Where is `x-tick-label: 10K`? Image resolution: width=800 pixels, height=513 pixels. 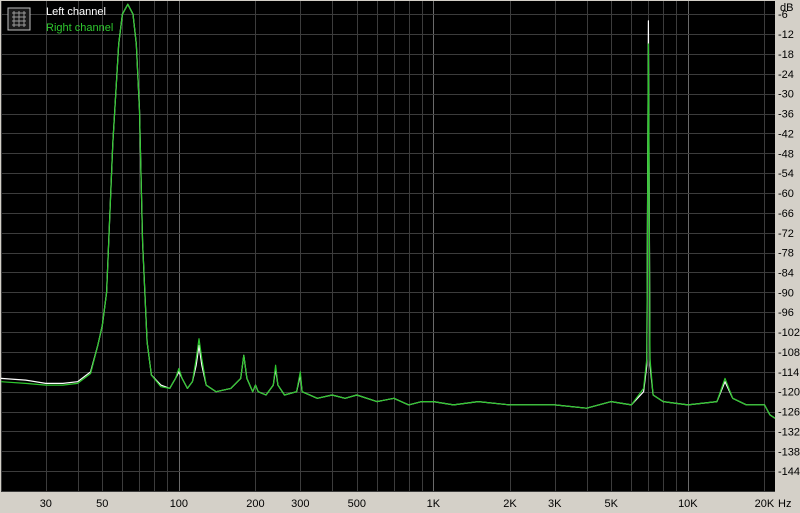 x-tick-label: 10K is located at coordinates (688, 504).